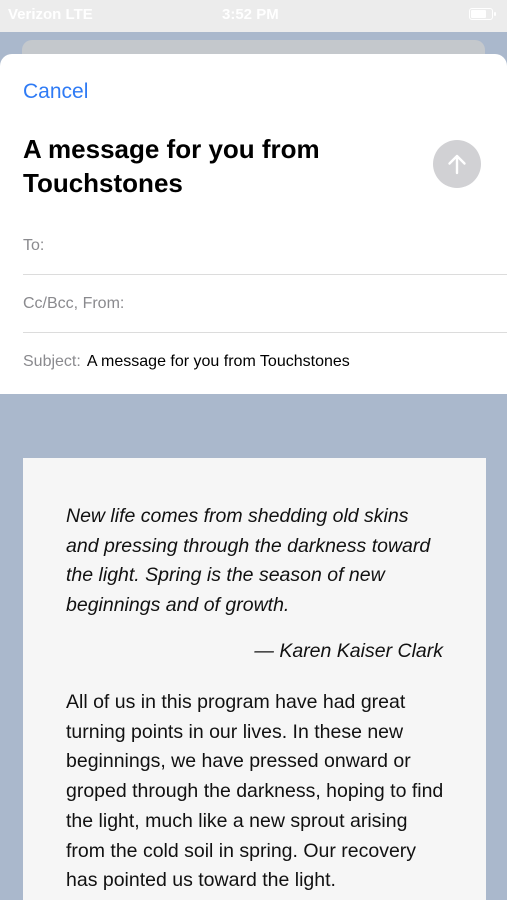 This screenshot has height=900, width=507. I want to click on clock: 3:52 PM, so click(250, 14).